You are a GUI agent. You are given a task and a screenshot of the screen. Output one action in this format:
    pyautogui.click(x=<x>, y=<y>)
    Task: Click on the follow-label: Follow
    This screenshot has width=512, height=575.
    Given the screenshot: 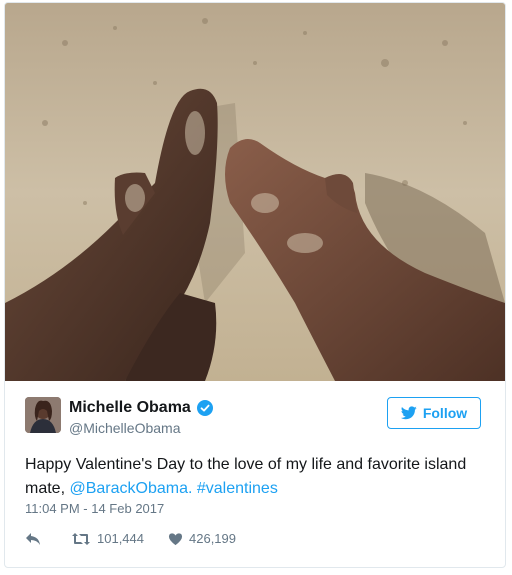 What is the action you would take?
    pyautogui.click(x=445, y=413)
    